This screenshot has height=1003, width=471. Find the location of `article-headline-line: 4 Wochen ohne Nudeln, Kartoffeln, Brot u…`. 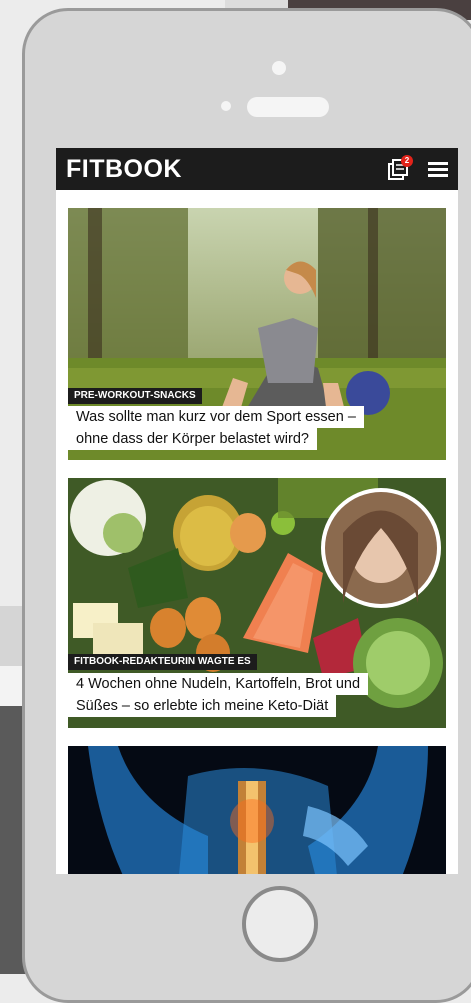

article-headline-line: 4 Wochen ohne Nudeln, Kartoffeln, Brot u… is located at coordinates (218, 684).